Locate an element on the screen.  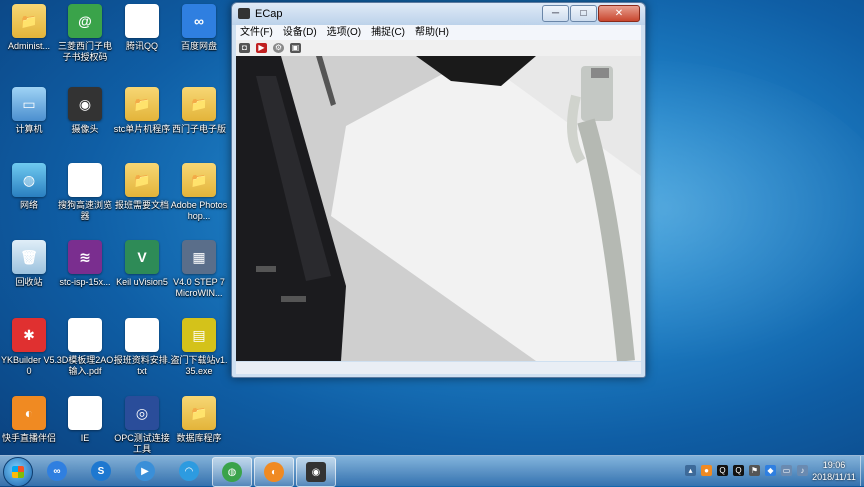
show-desktop-button is located at coordinates (862, 471).